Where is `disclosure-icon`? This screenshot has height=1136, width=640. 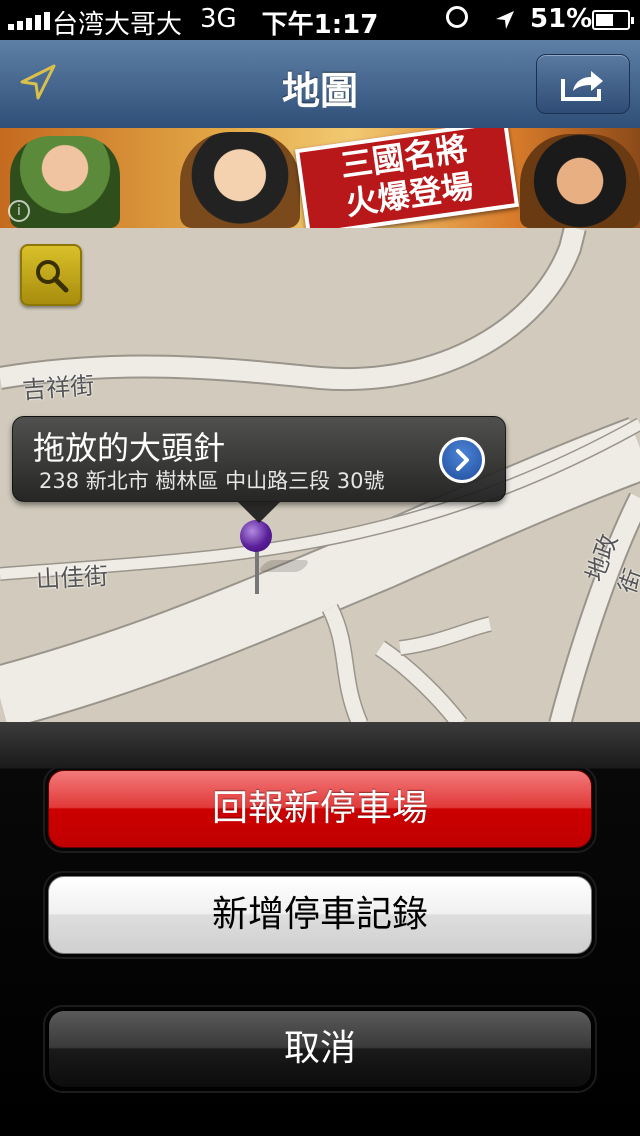
disclosure-icon is located at coordinates (462, 460).